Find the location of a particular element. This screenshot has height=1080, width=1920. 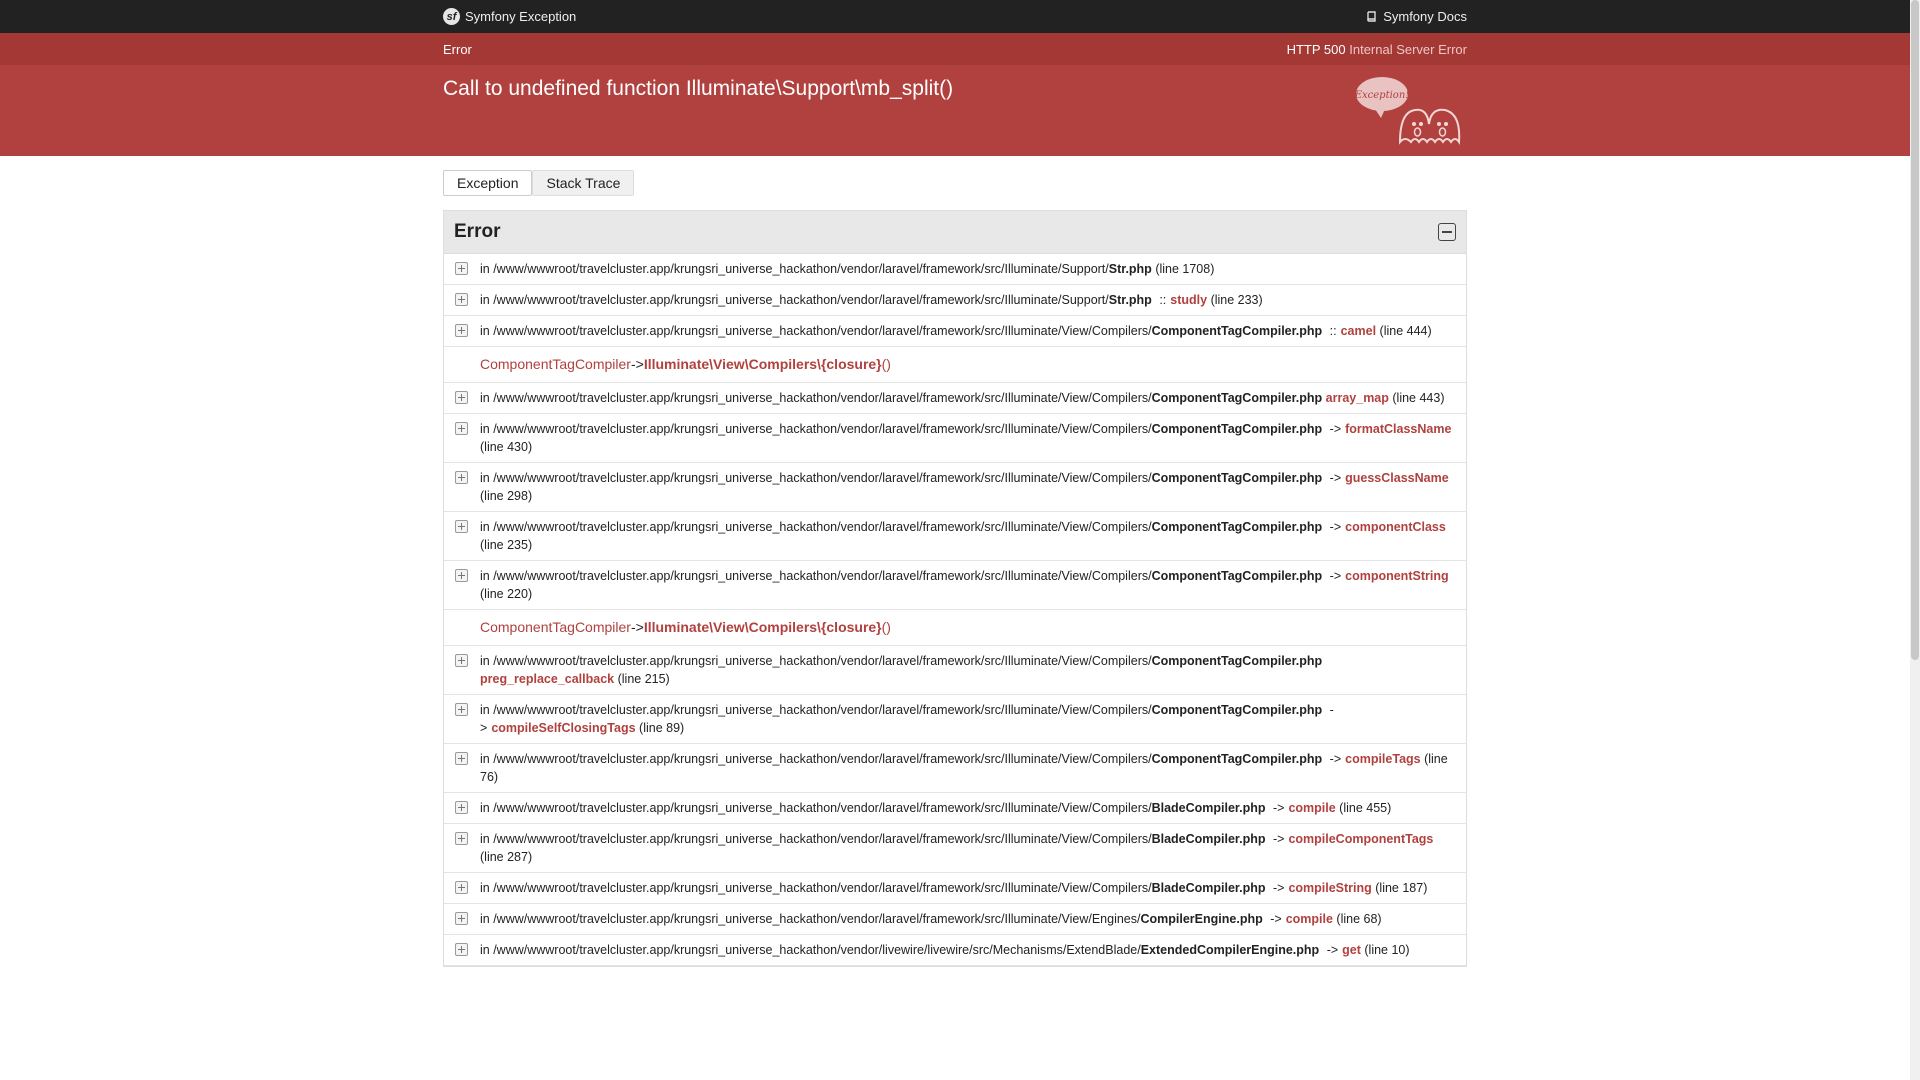

trace-header: Error is located at coordinates (955, 232).